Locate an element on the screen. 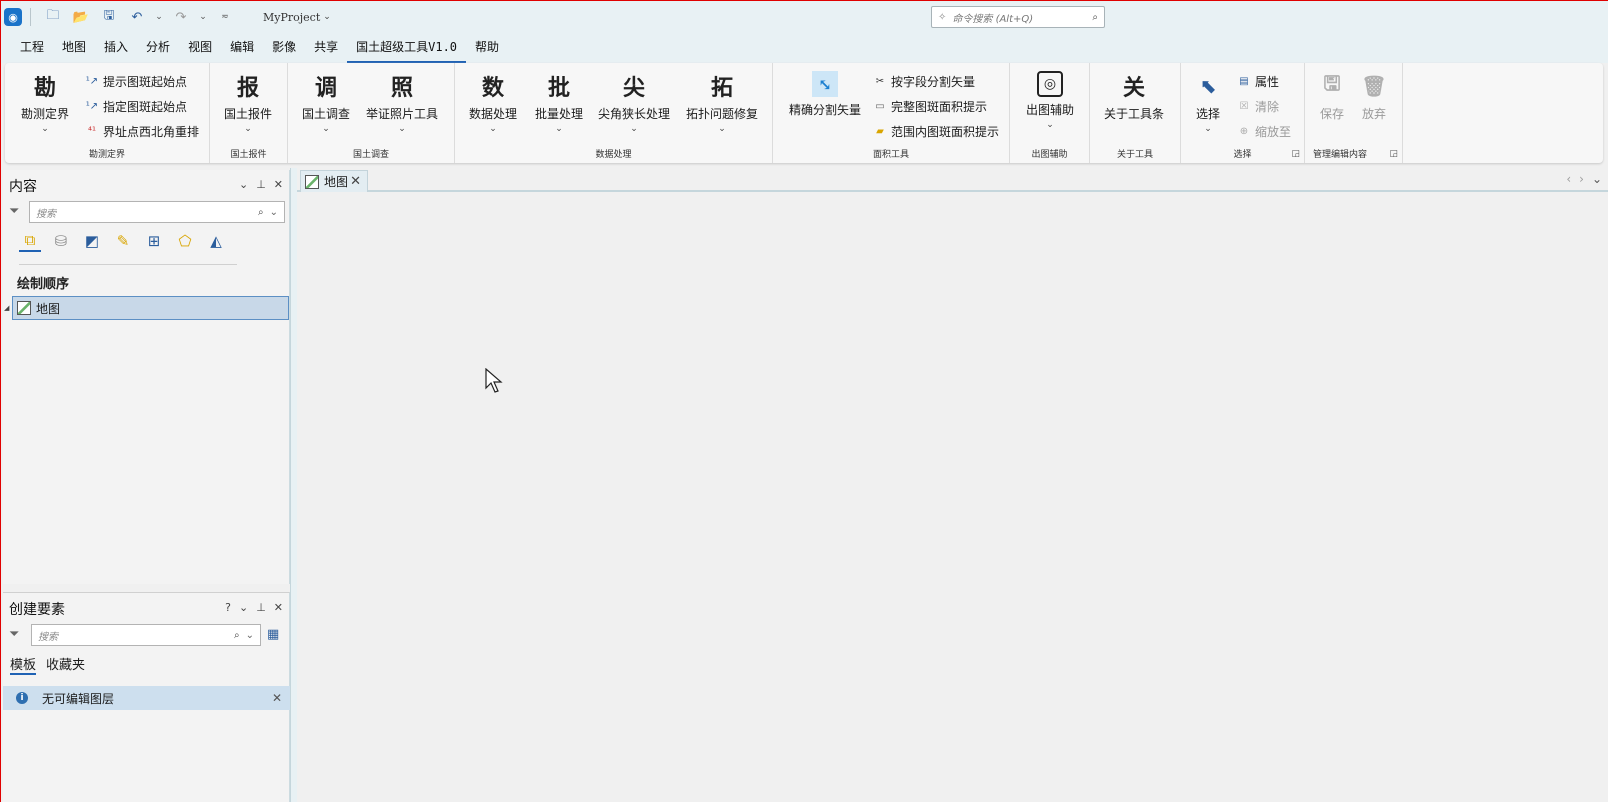 The width and height of the screenshot is (1608, 802). menu-imagery: 影像 is located at coordinates (284, 48).